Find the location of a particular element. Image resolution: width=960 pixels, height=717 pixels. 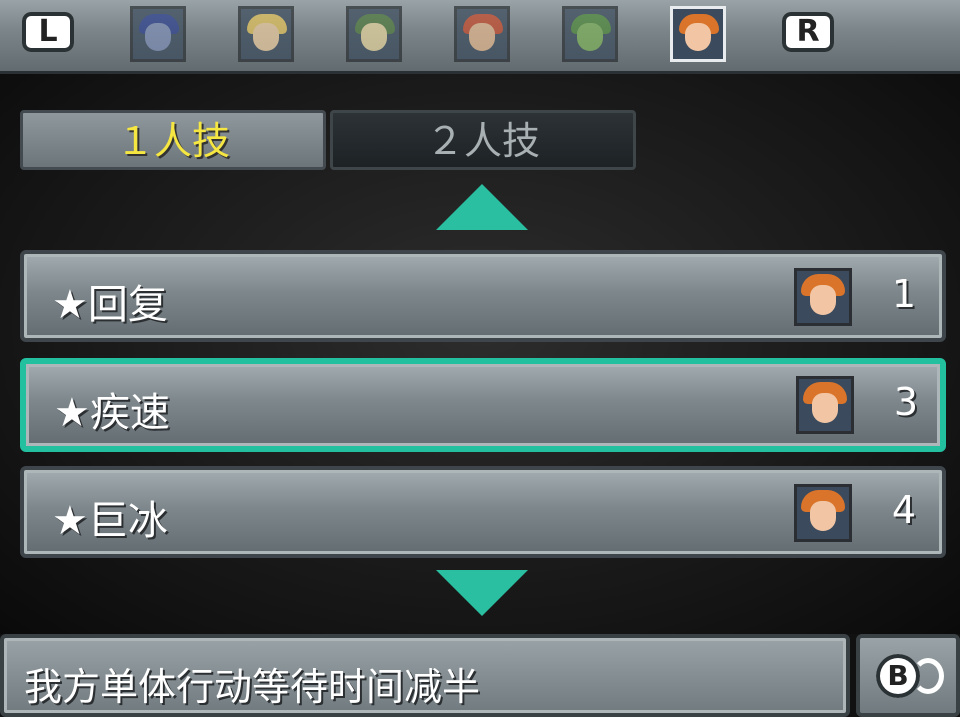

scroll-up-arrow-icon is located at coordinates (482, 207).